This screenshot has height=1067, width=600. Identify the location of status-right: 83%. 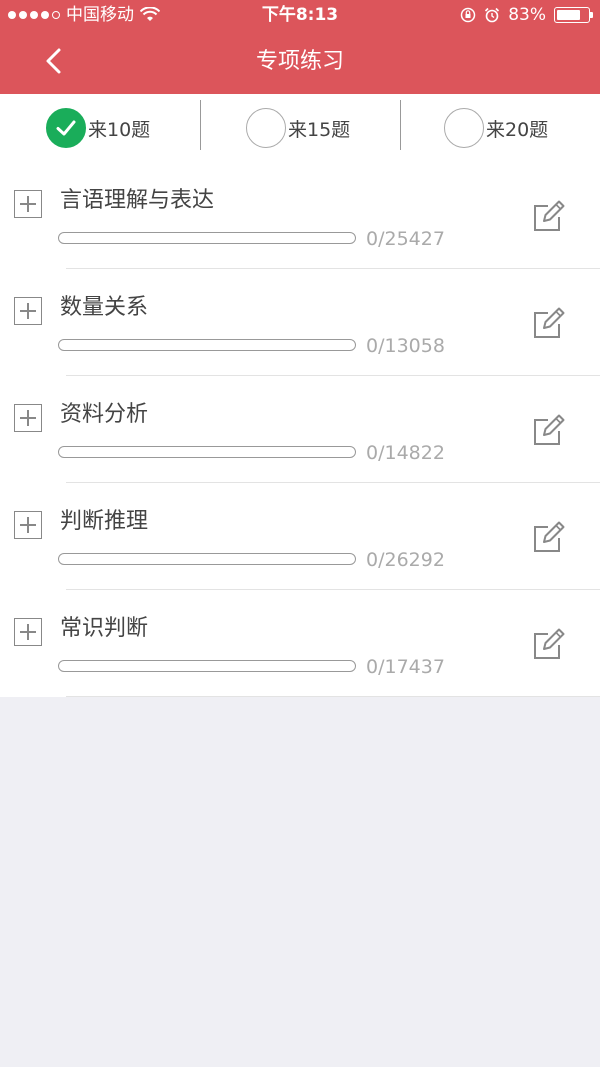
(526, 15).